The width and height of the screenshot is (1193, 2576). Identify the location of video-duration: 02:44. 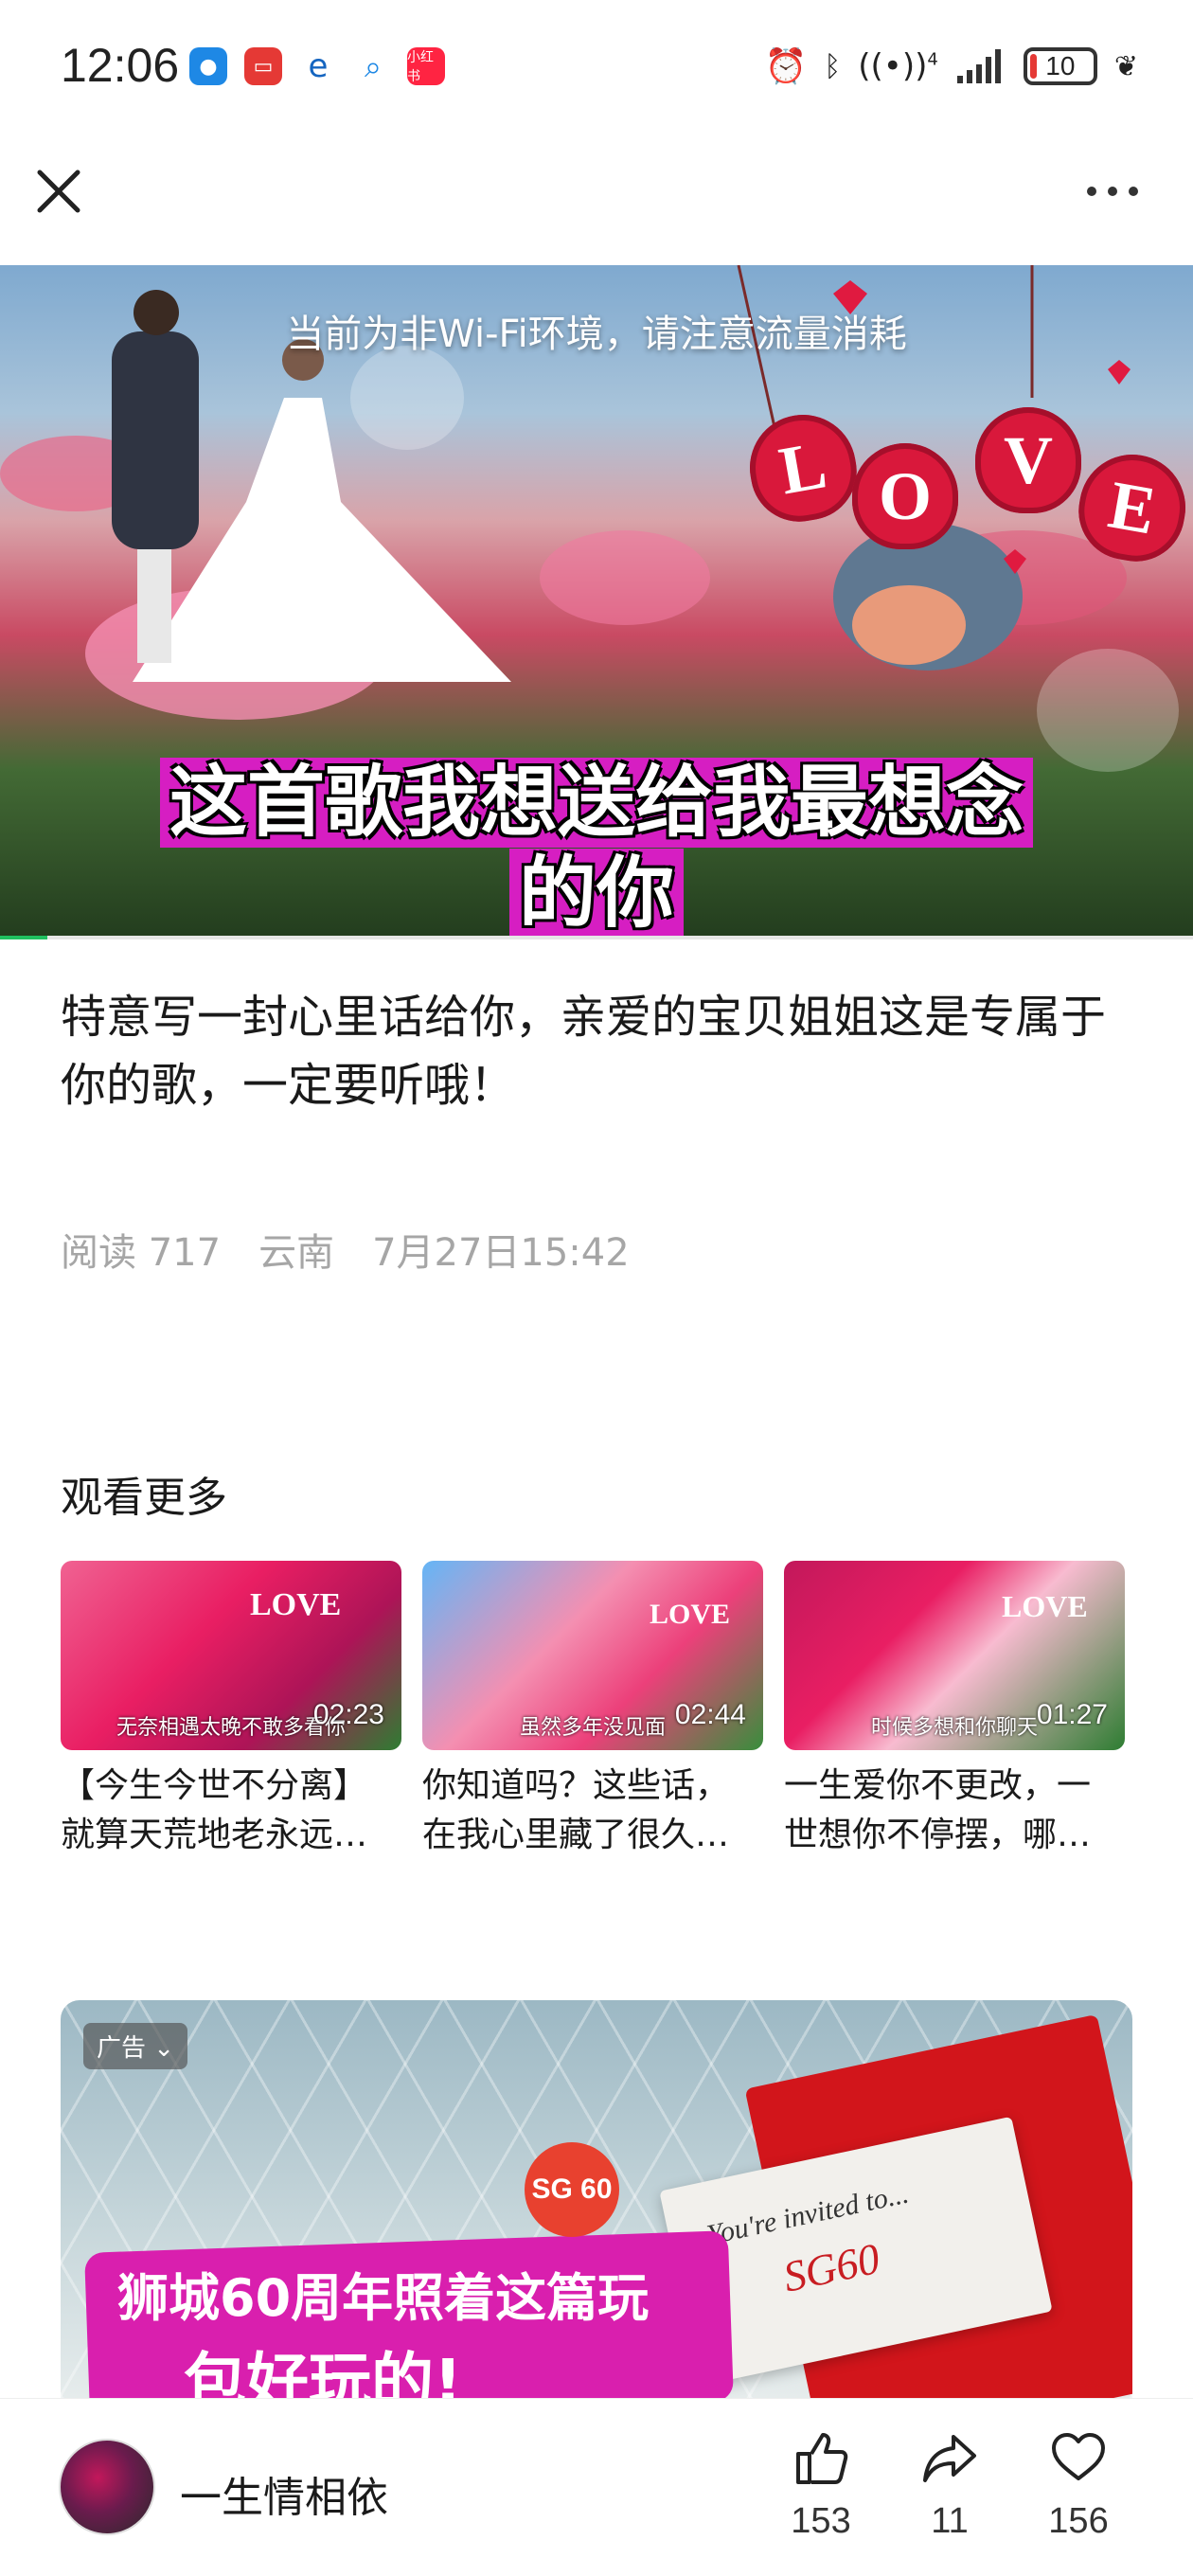
(710, 1714).